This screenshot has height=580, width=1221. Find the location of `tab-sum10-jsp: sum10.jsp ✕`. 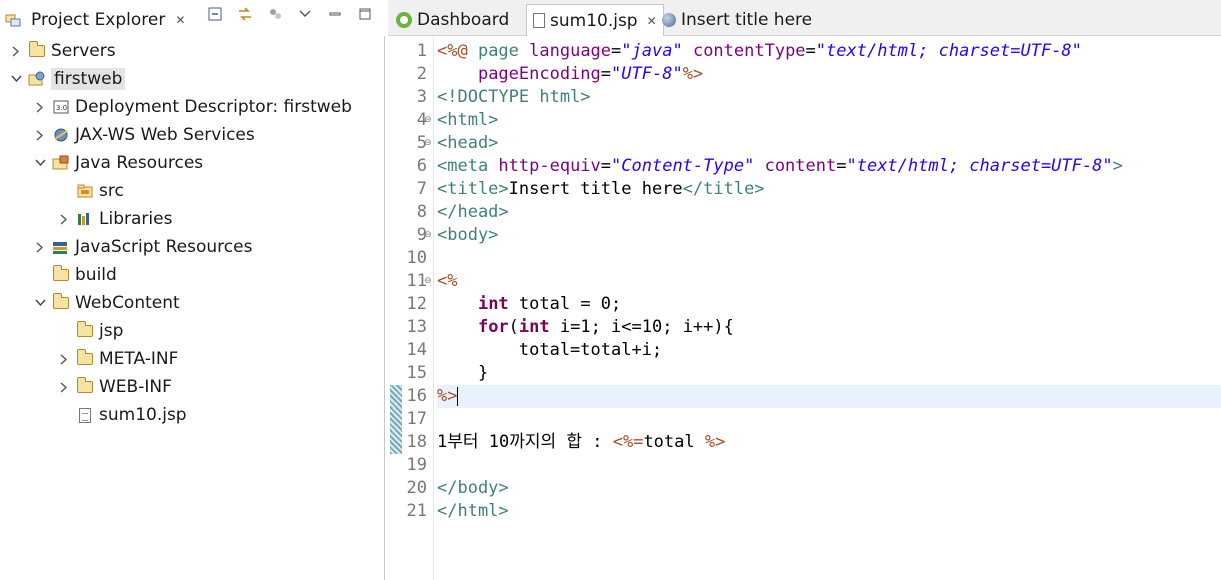

tab-sum10-jsp: sum10.jsp ✕ is located at coordinates (595, 20).